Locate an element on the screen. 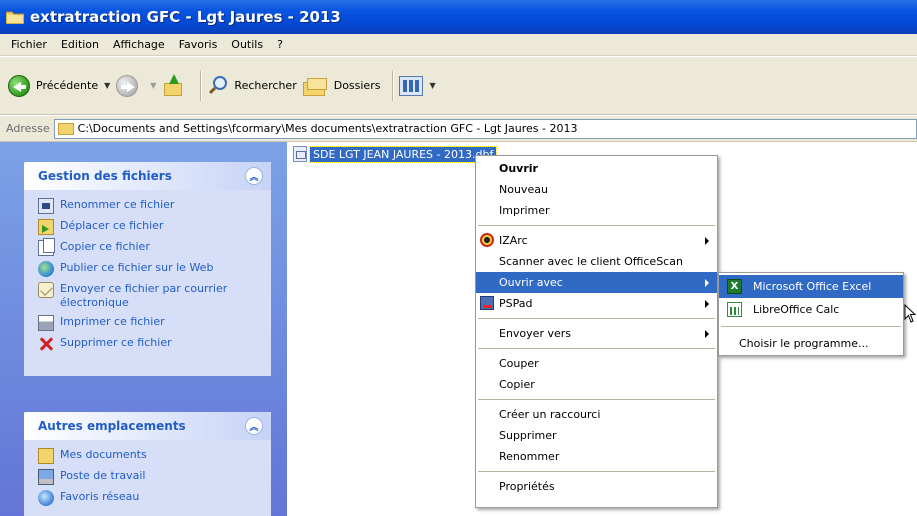  menu-item-send-to: Envoyer vers is located at coordinates (596, 333).